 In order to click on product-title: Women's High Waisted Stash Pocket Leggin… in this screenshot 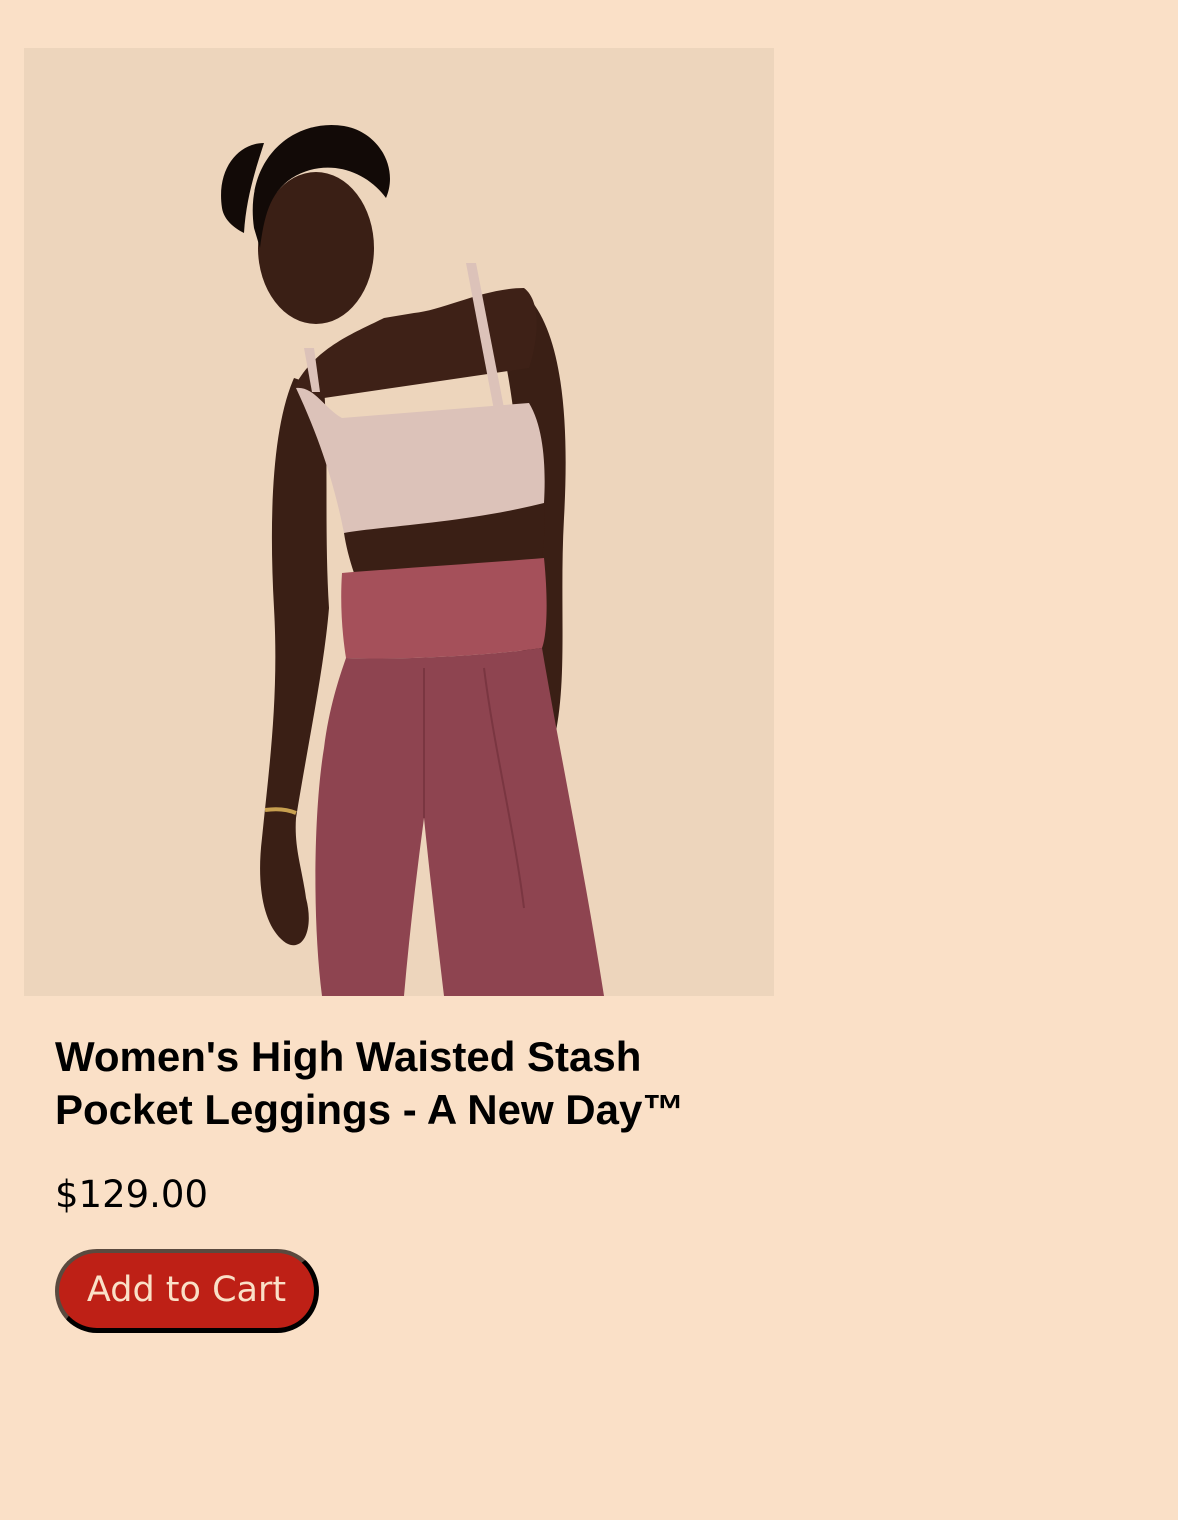, I will do `click(400, 1083)`.